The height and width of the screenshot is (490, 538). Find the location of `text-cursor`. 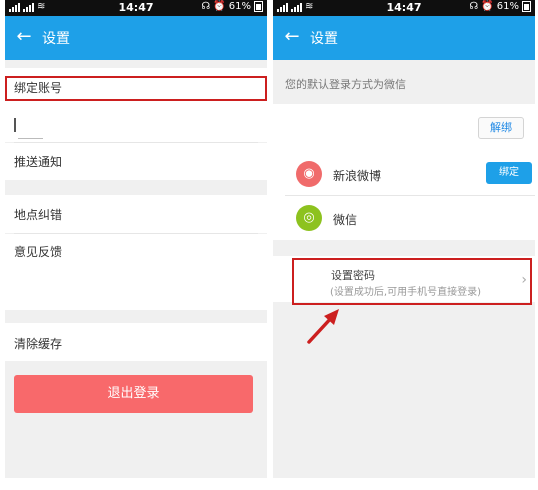

text-cursor is located at coordinates (15, 125).